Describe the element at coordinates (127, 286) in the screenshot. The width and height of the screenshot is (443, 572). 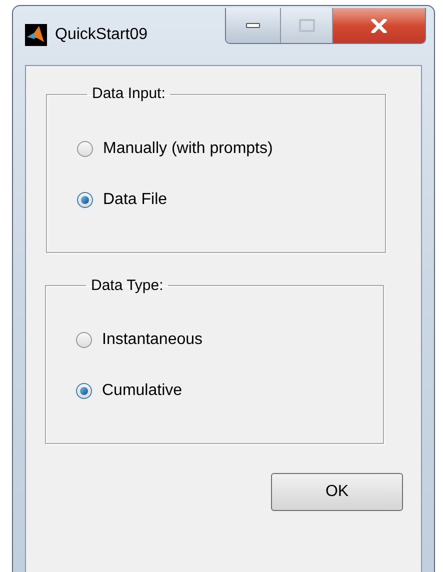
I see `group-title: Data Type:` at that location.